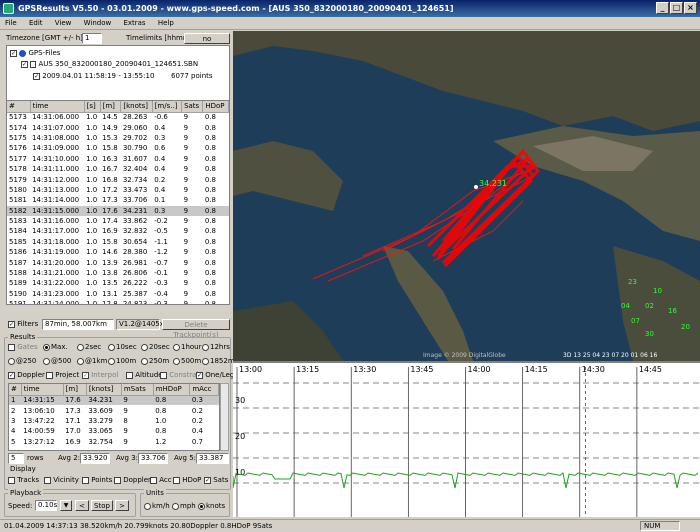  What do you see at coordinates (172, 390) in the screenshot?
I see `results-col-header: mHDoP` at bounding box center [172, 390].